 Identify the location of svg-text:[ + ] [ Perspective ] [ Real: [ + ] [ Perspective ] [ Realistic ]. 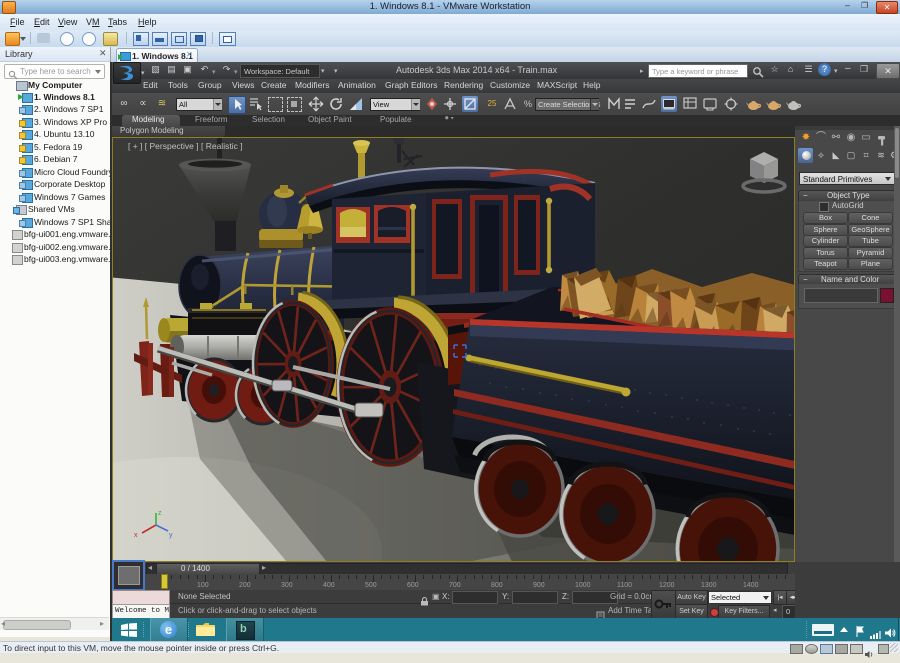
(185, 146).